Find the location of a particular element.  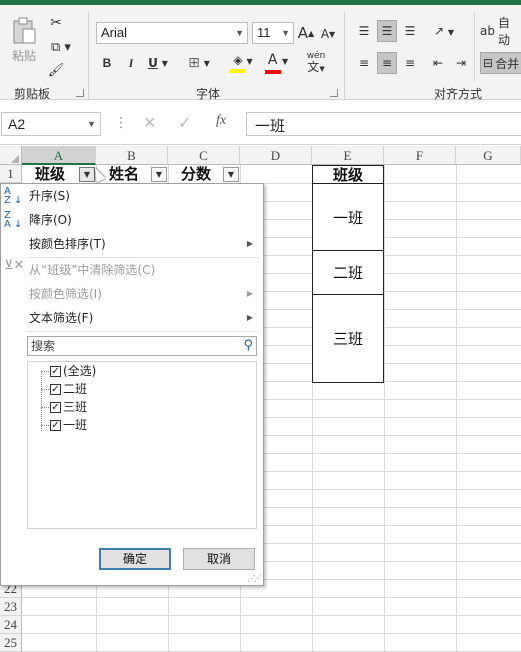

font-name-combo: Arial ▼ is located at coordinates (172, 33).